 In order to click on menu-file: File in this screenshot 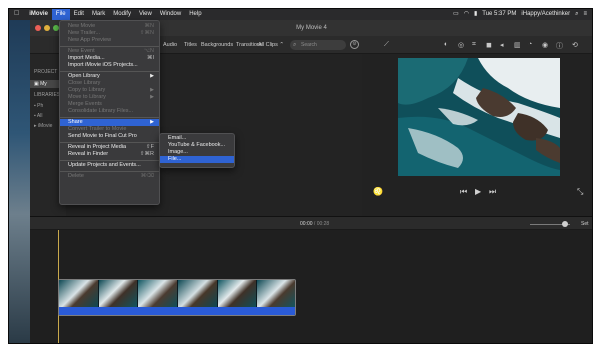, I will do `click(60, 14)`.